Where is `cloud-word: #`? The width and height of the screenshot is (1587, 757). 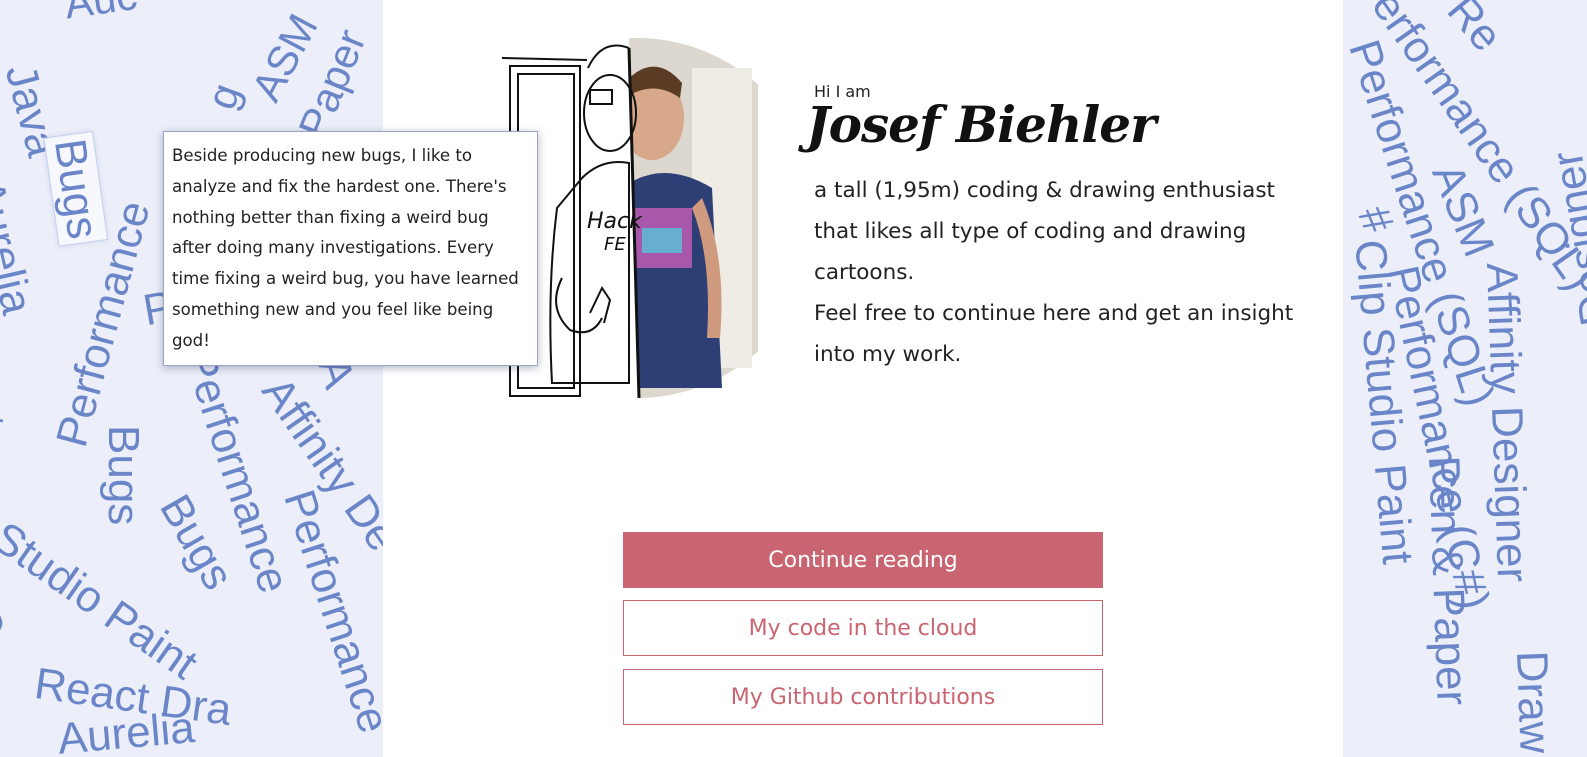 cloud-word: # is located at coordinates (1375, 219).